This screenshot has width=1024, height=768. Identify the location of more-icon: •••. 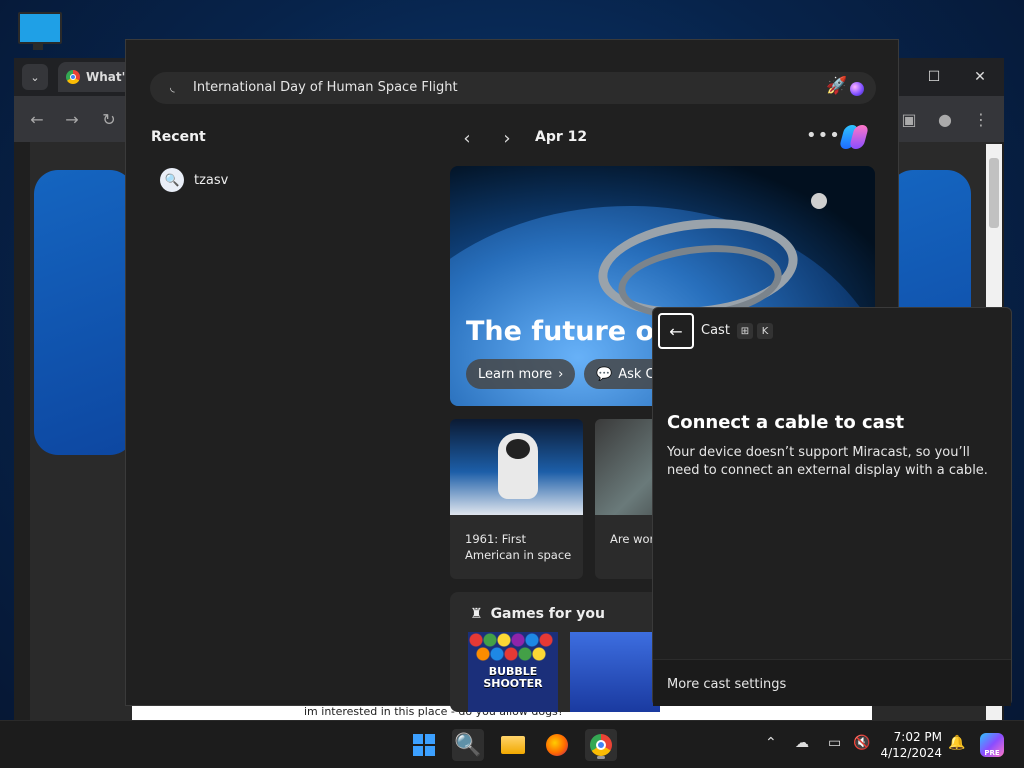
(823, 135).